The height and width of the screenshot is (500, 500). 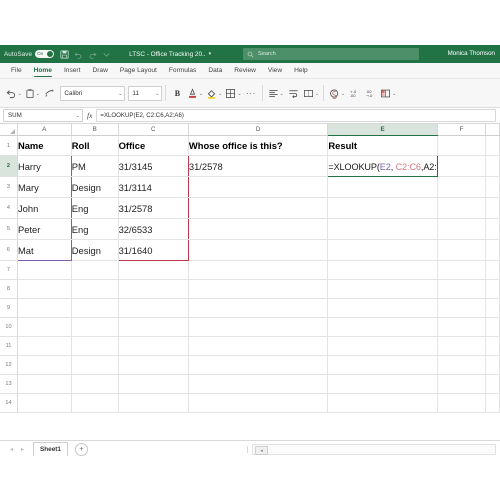 I want to click on cell-d1: Whose office is this?, so click(x=258, y=145).